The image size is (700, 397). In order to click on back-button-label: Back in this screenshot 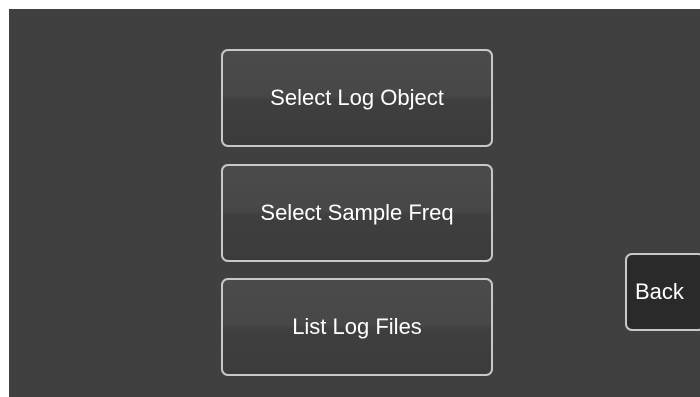, I will do `click(659, 291)`.